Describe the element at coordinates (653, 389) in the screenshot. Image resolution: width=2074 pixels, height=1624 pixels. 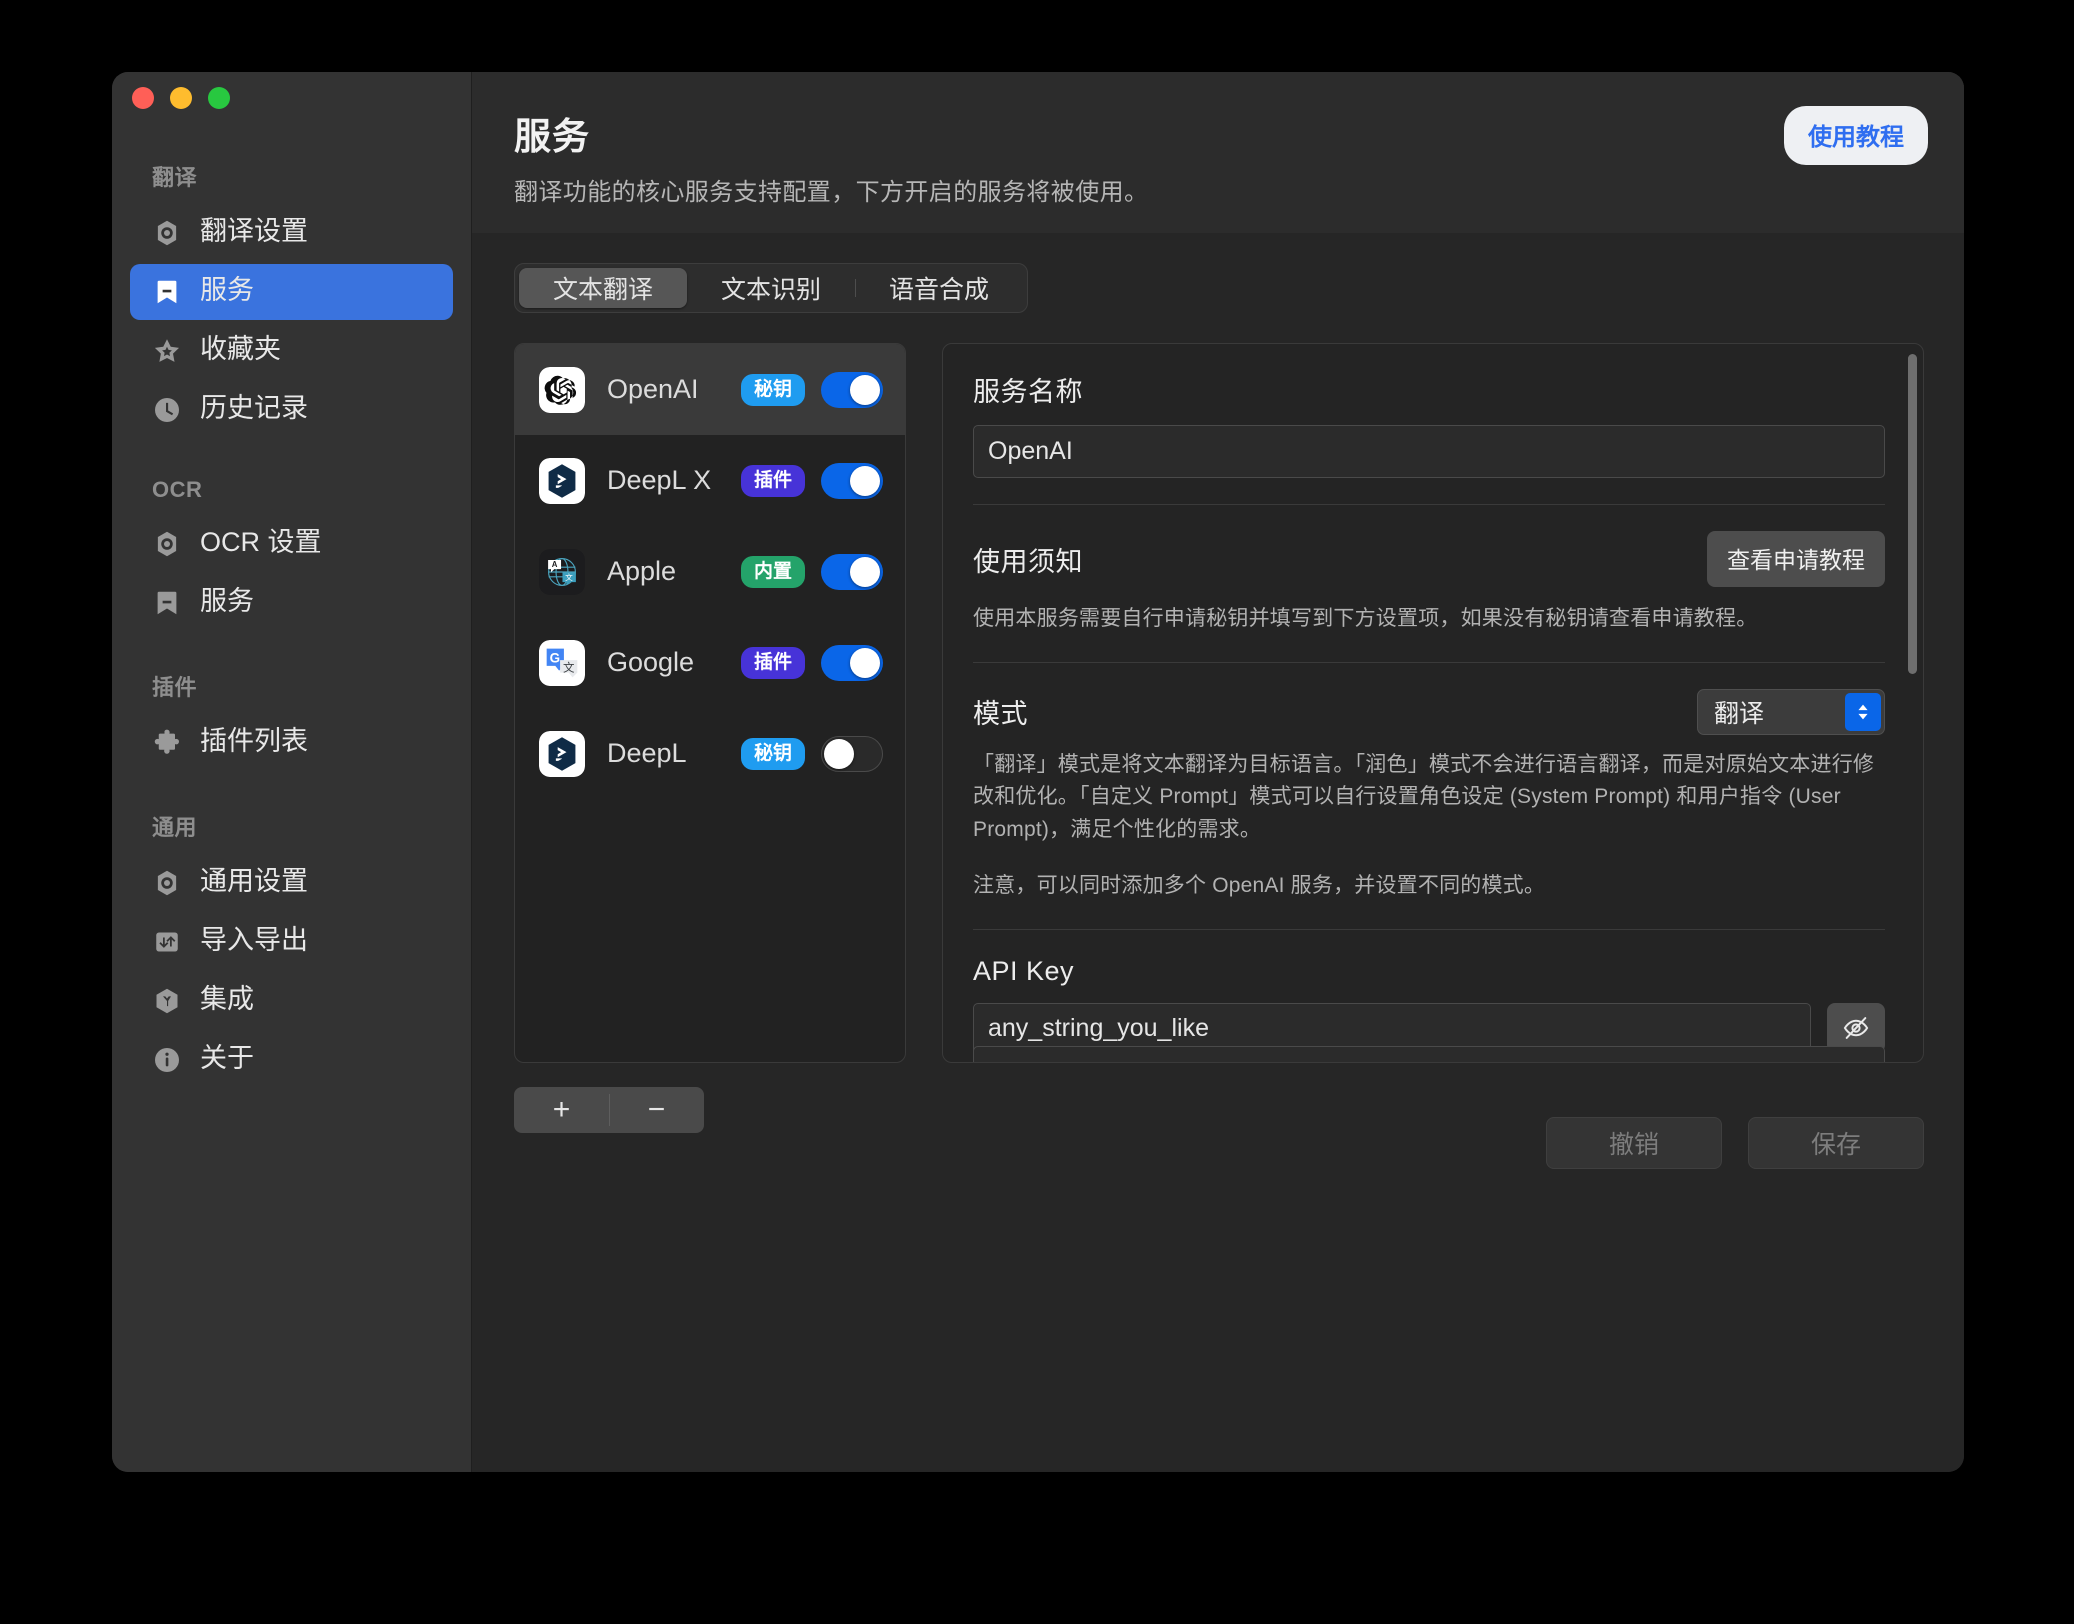
I see `service-name: OpenAI` at that location.